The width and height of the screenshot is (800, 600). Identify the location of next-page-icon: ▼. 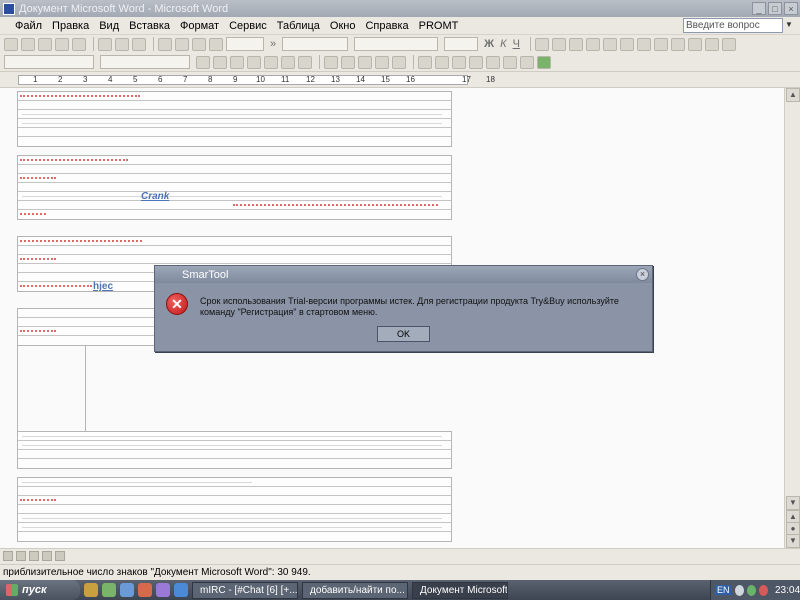
(793, 541).